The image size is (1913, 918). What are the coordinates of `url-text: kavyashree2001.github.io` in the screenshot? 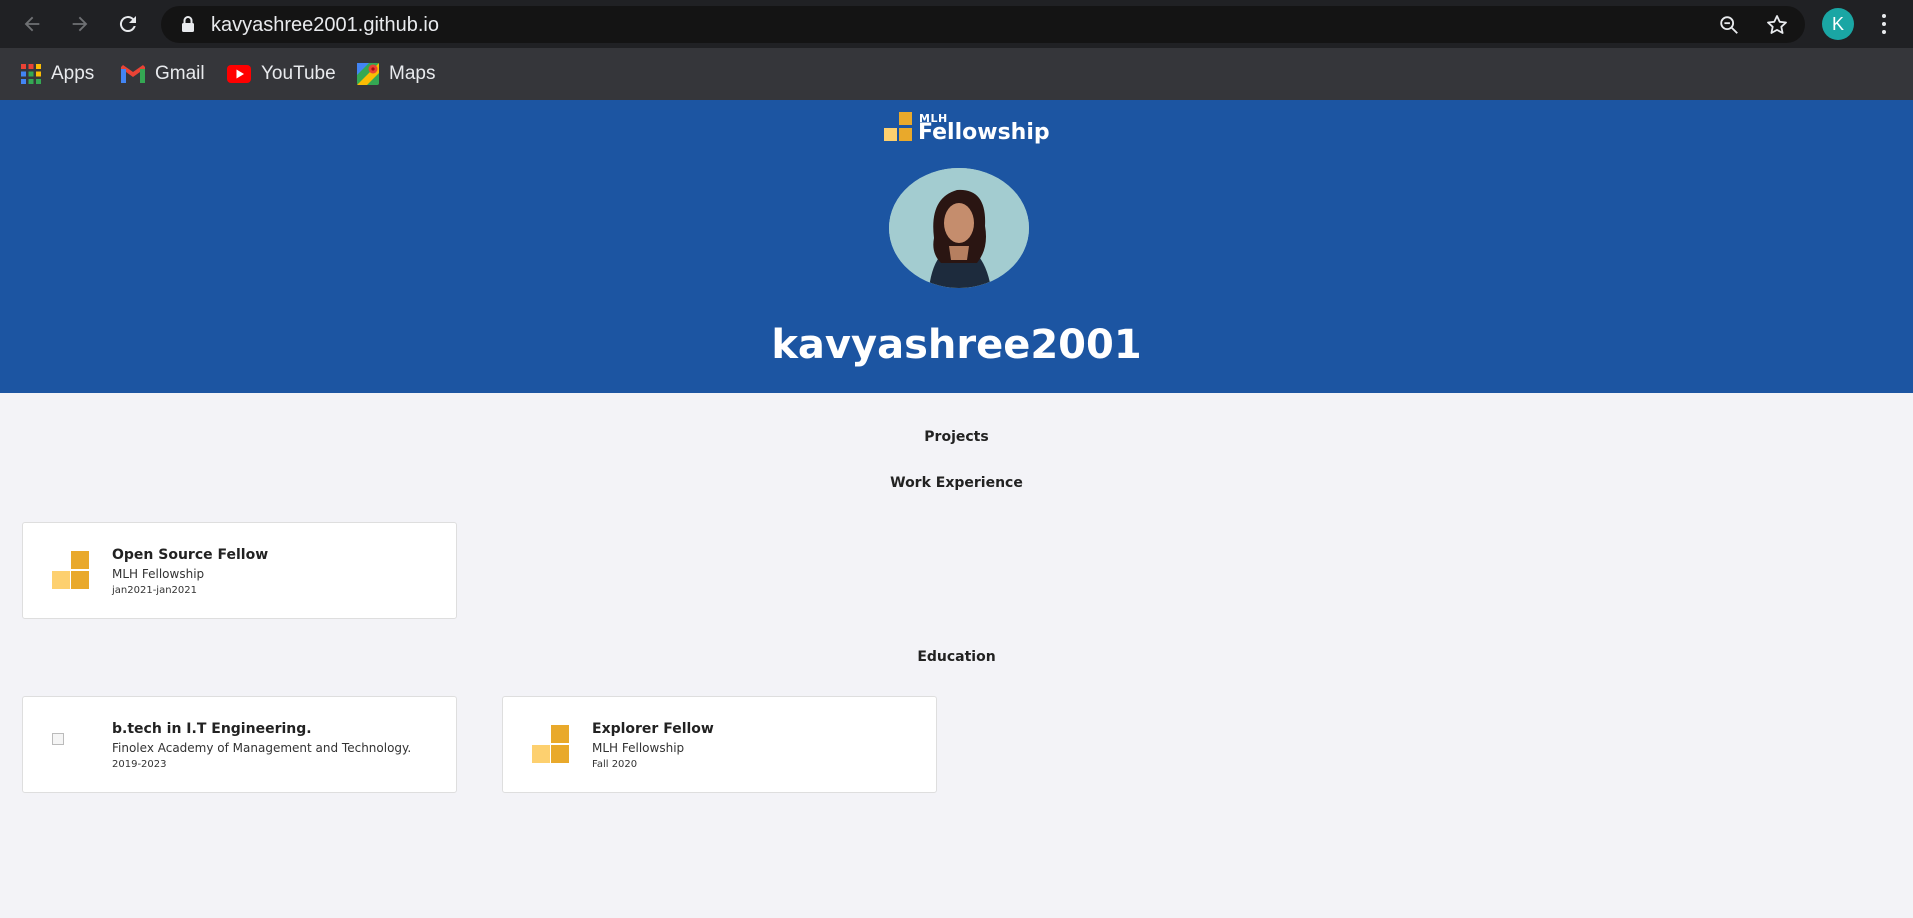 It's located at (325, 25).